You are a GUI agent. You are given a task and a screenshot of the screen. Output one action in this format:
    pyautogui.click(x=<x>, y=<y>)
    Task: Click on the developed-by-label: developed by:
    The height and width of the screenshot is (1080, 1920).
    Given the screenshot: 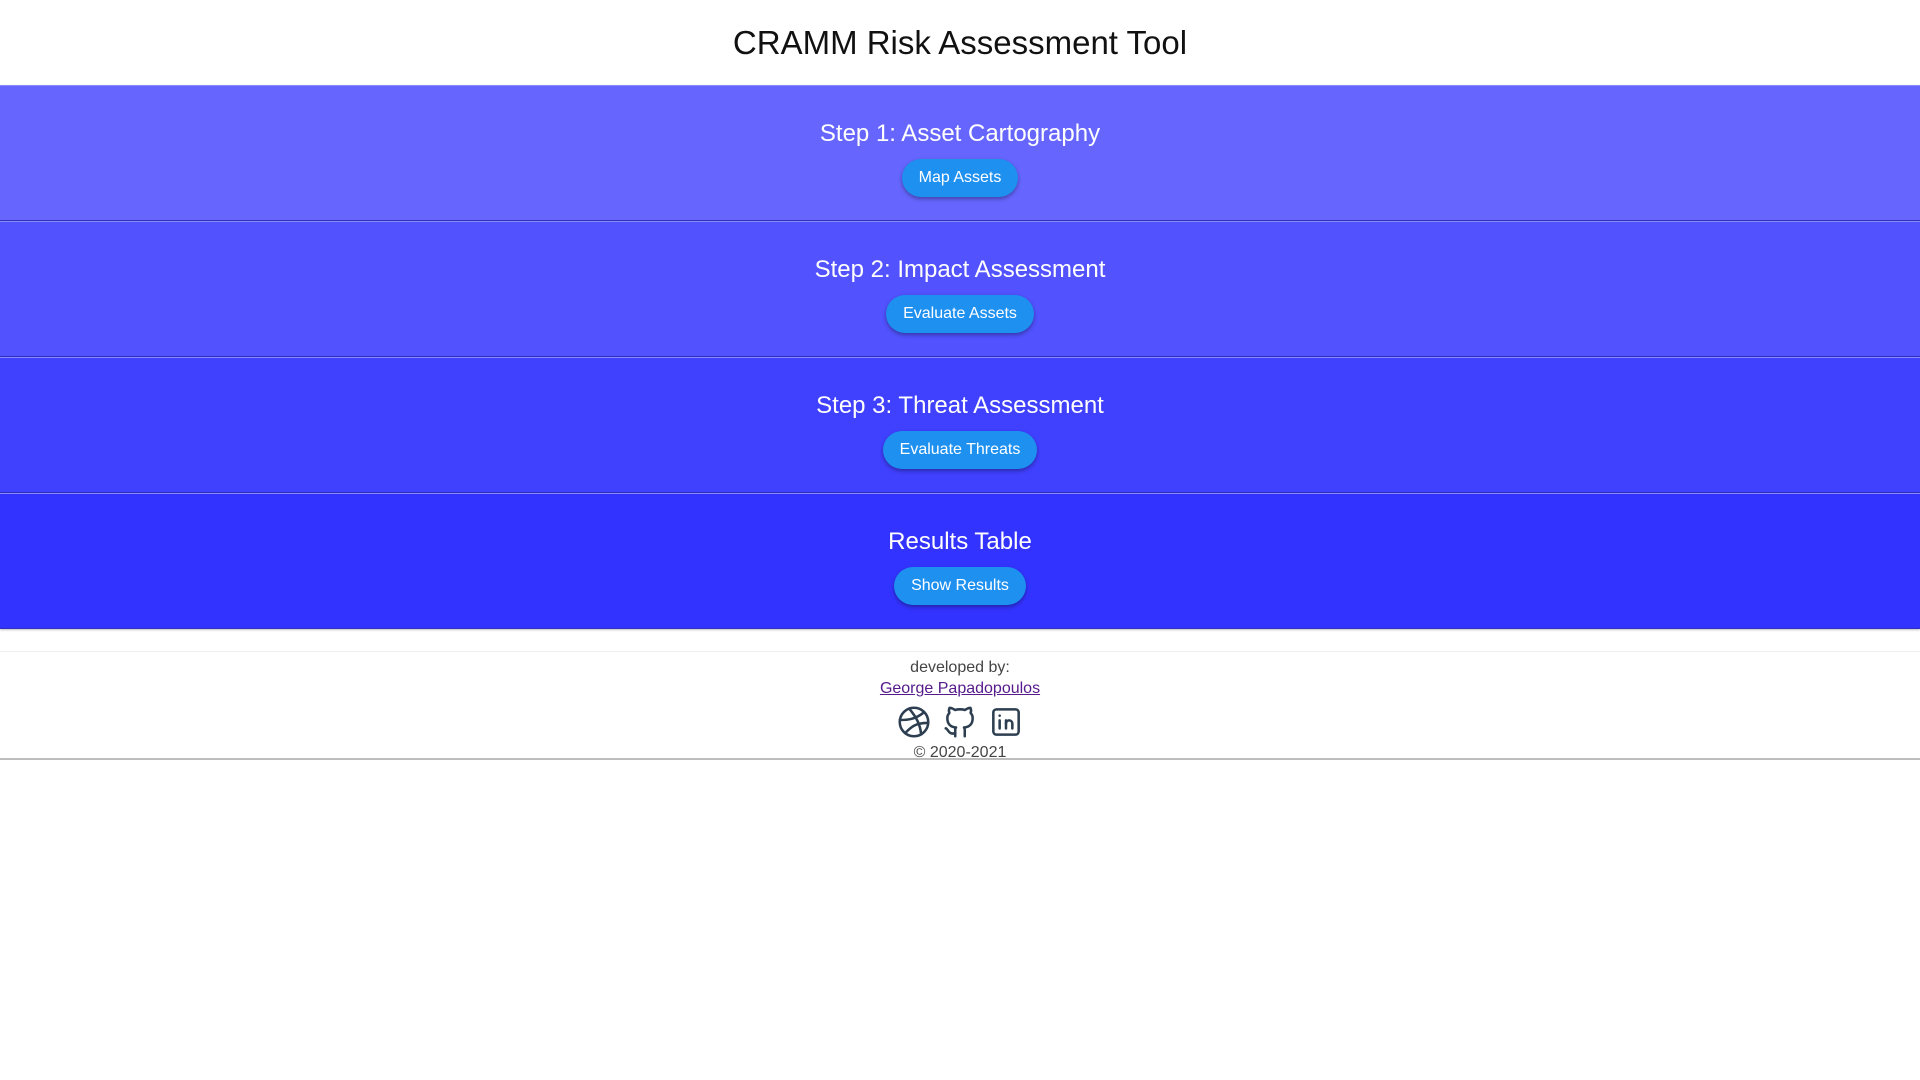 What is the action you would take?
    pyautogui.click(x=960, y=667)
    